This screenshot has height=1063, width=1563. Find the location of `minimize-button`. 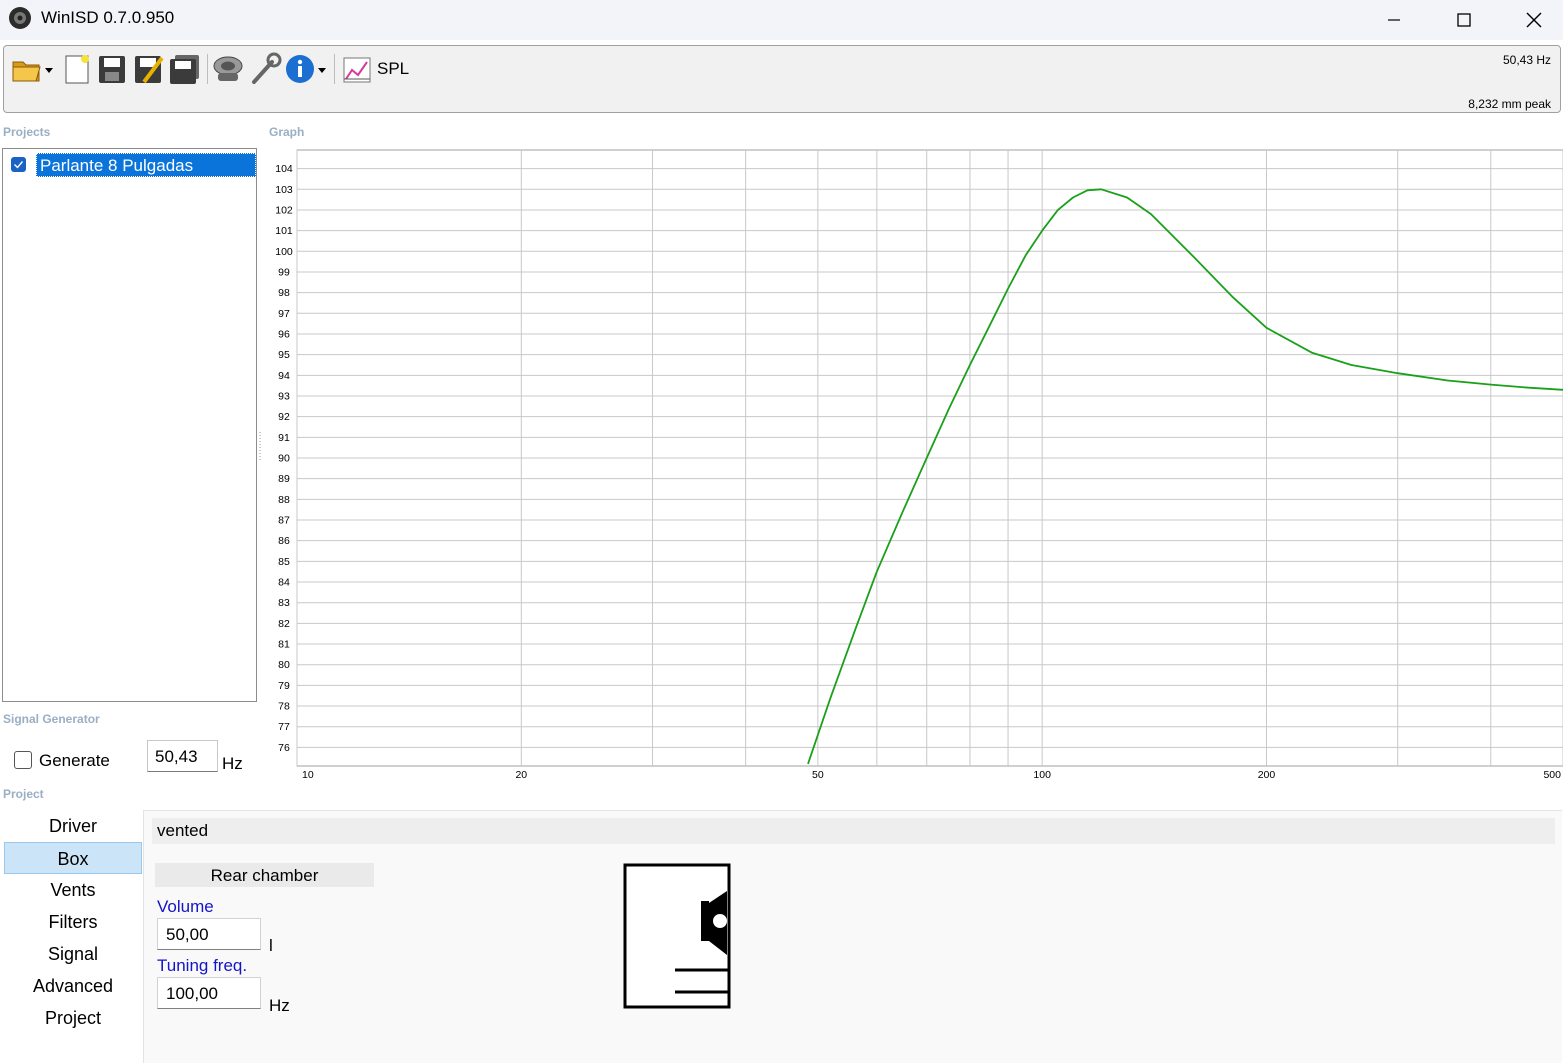

minimize-button is located at coordinates (1394, 20).